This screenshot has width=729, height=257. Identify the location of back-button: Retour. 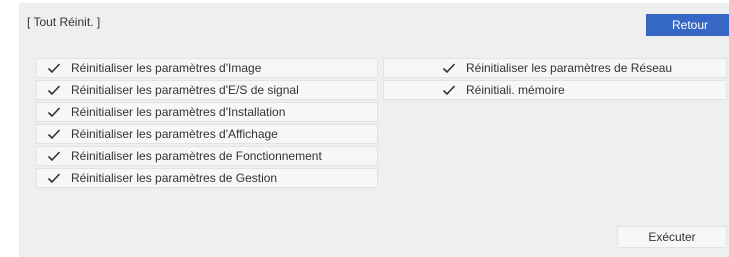
(687, 25).